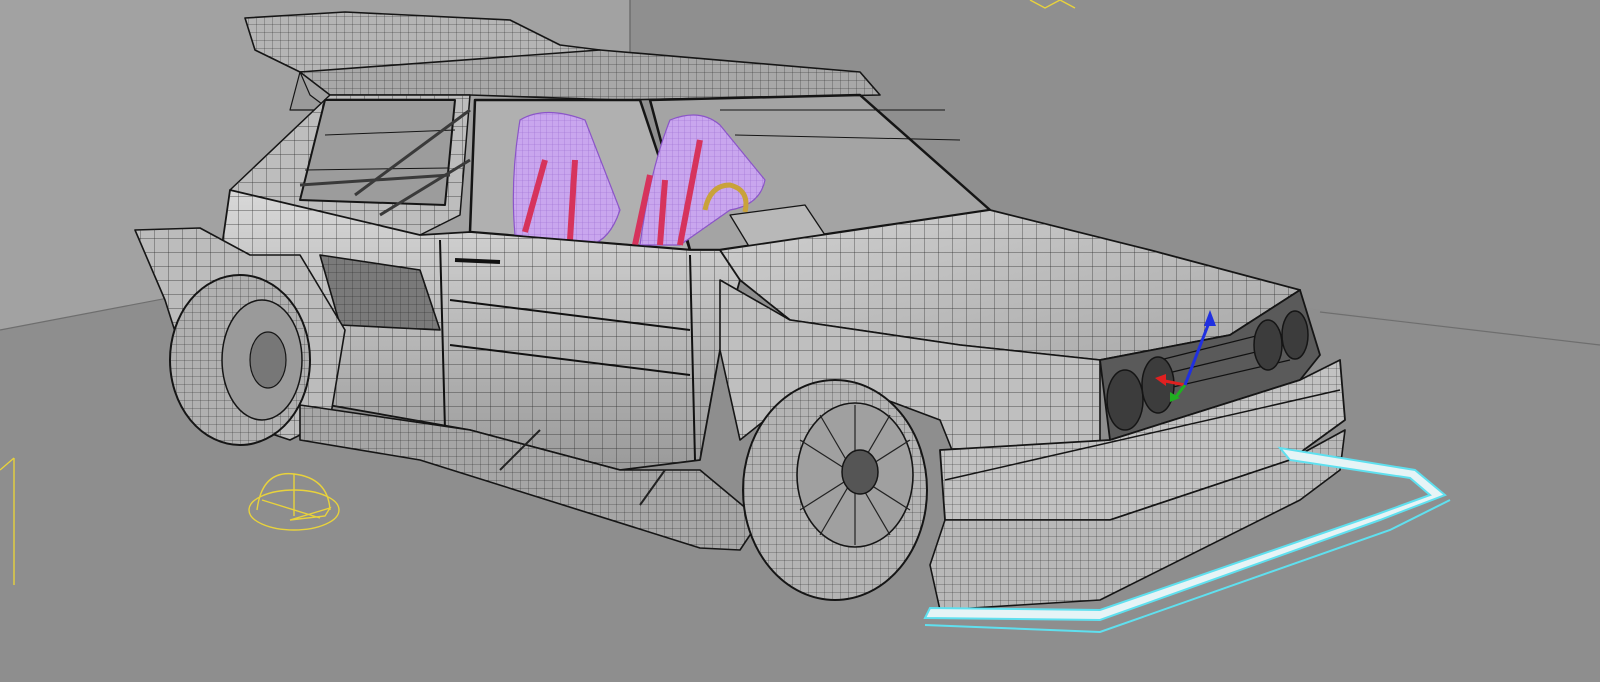  Describe the element at coordinates (835, 490) in the screenshot. I see `front-wheel` at that location.